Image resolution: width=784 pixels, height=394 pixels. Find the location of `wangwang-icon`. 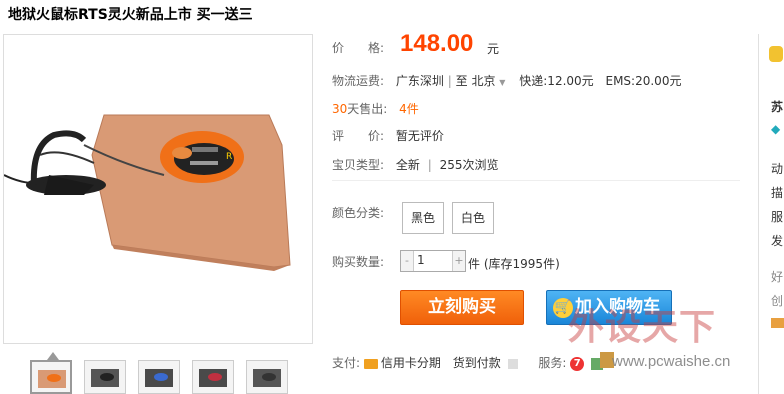

wangwang-icon is located at coordinates (777, 323).